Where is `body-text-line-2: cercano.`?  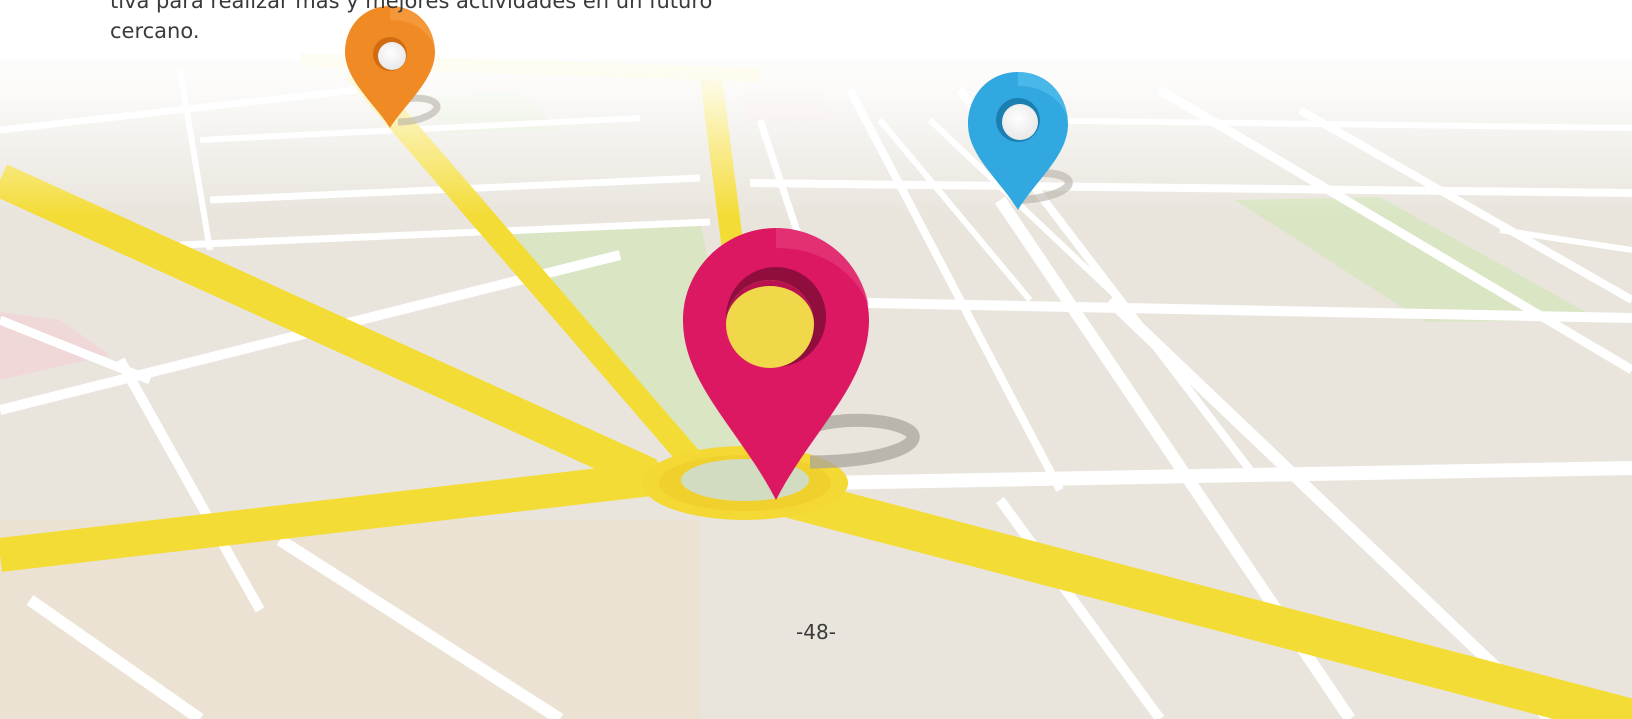
body-text-line-2: cercano. is located at coordinates (155, 31).